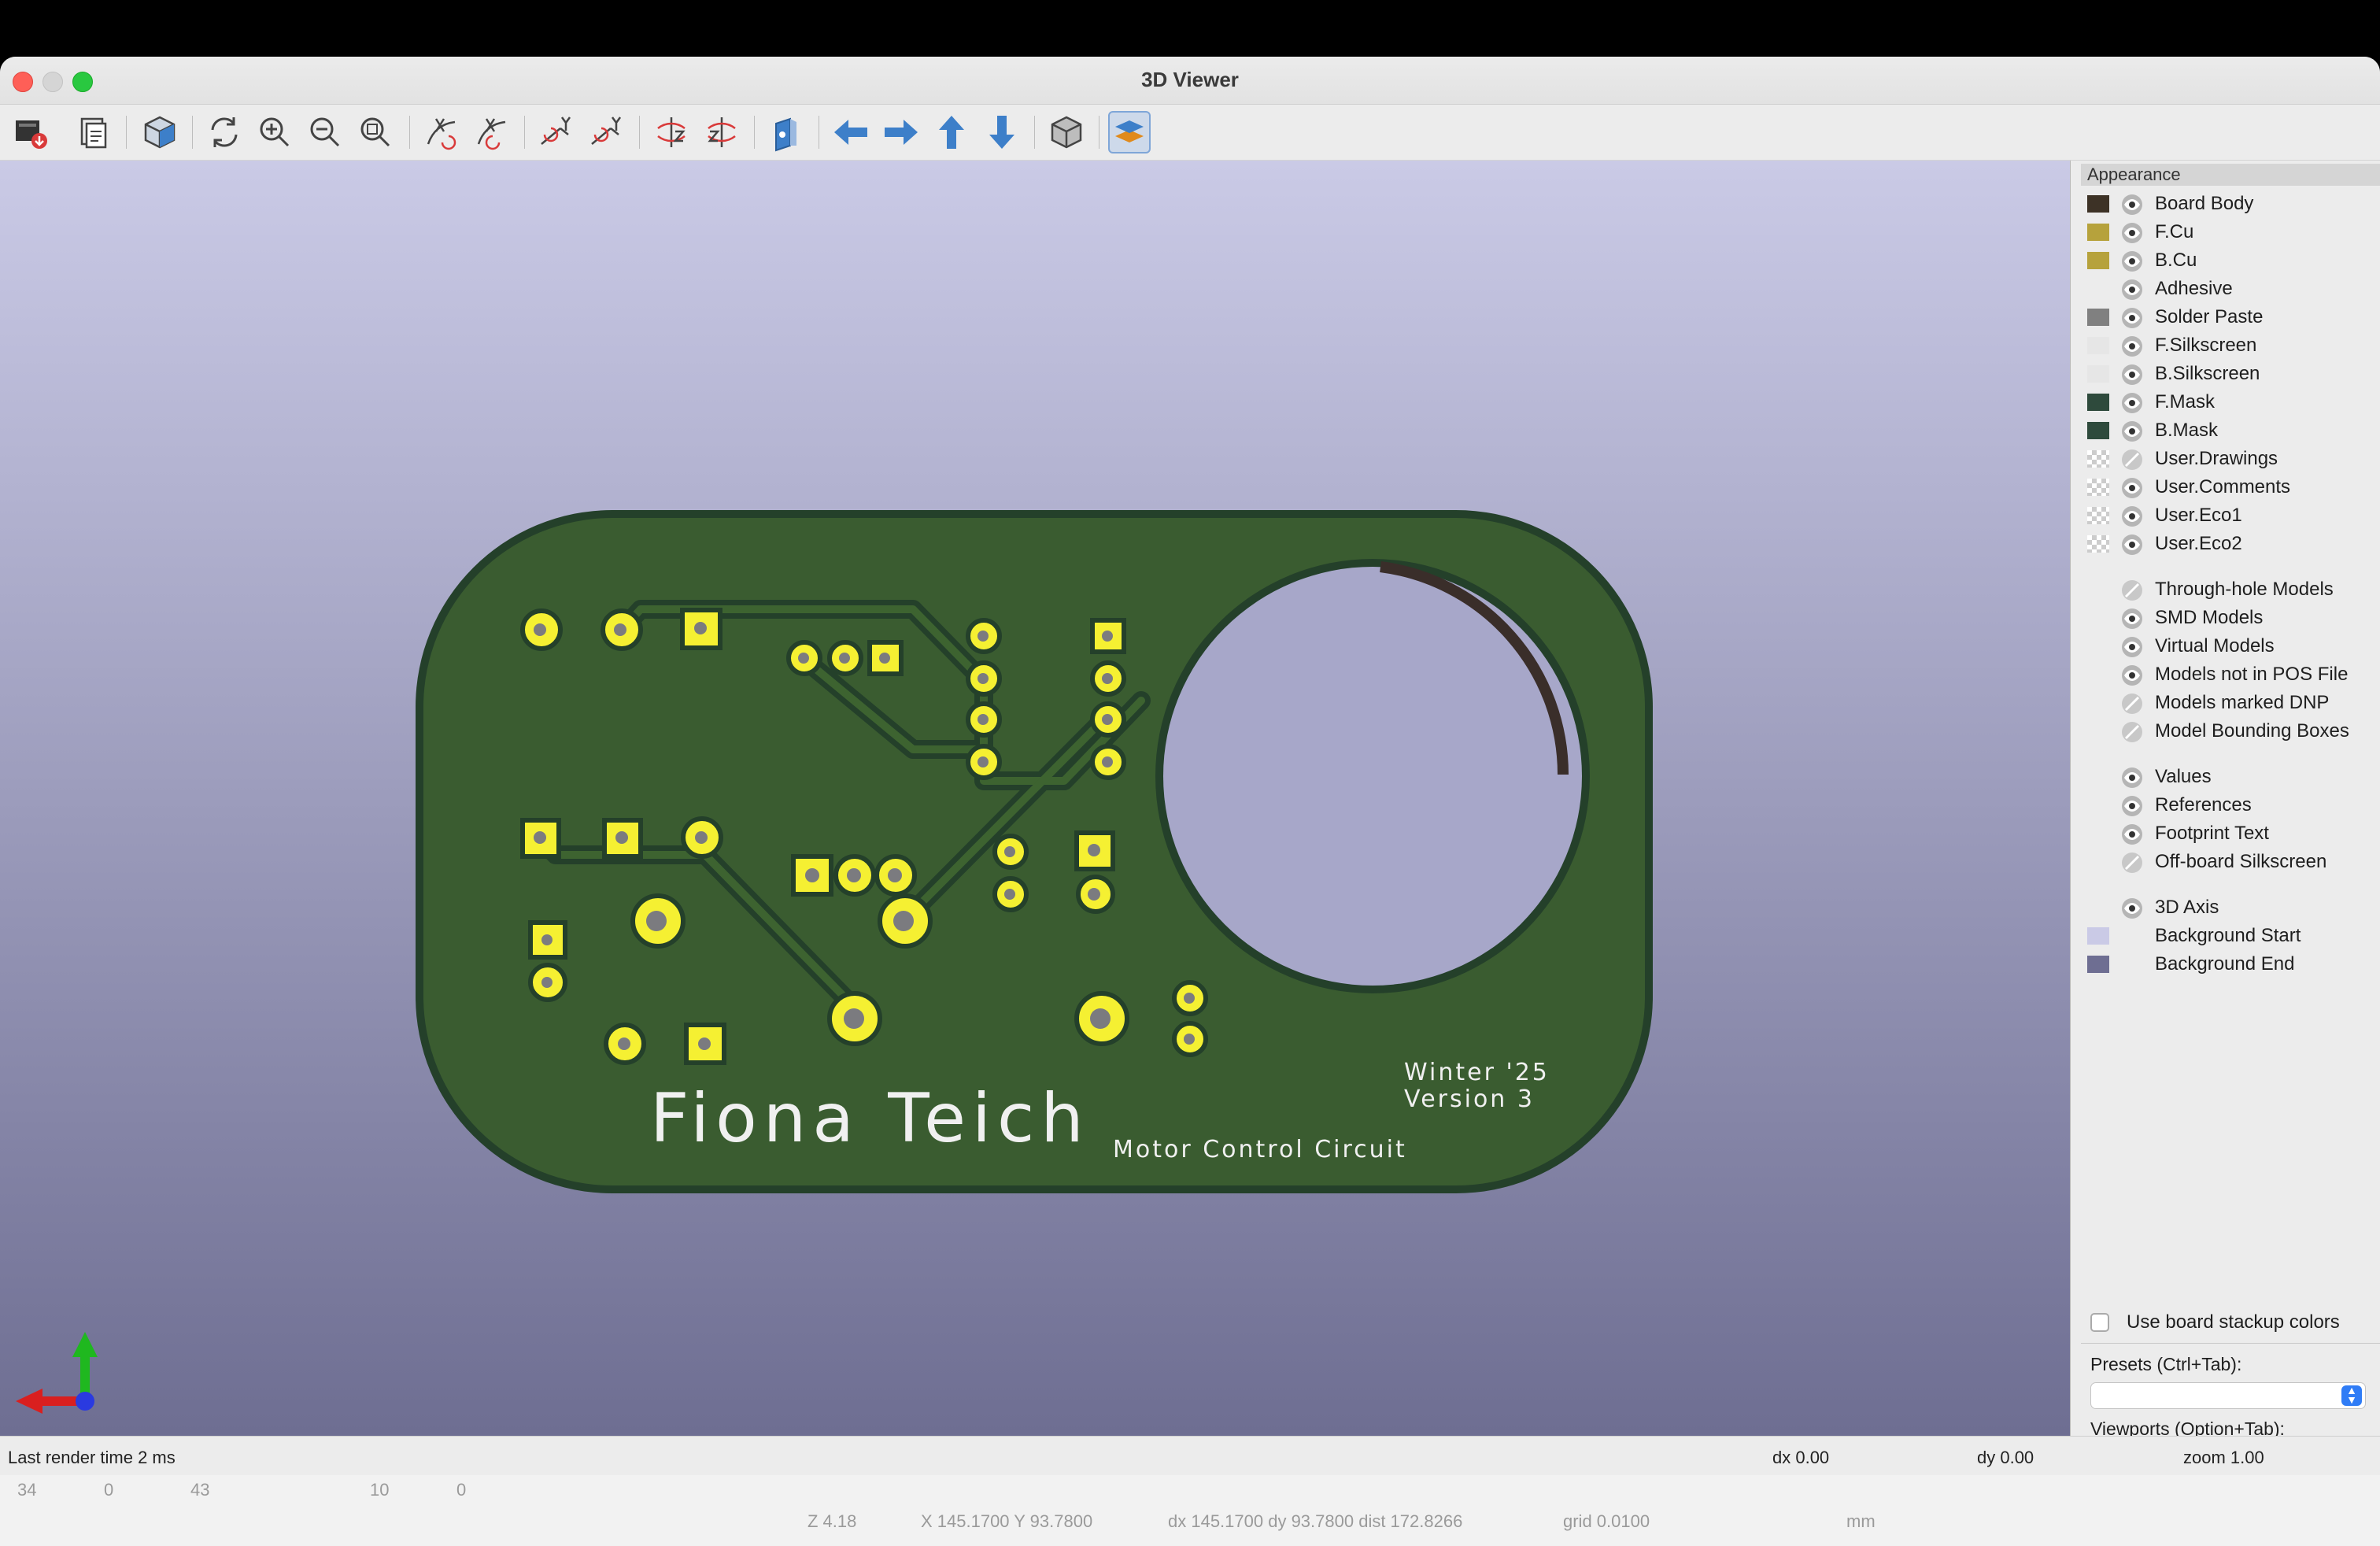 The image size is (2380, 1546). What do you see at coordinates (492, 132) in the screenshot?
I see `rotate-x-ccw-button` at bounding box center [492, 132].